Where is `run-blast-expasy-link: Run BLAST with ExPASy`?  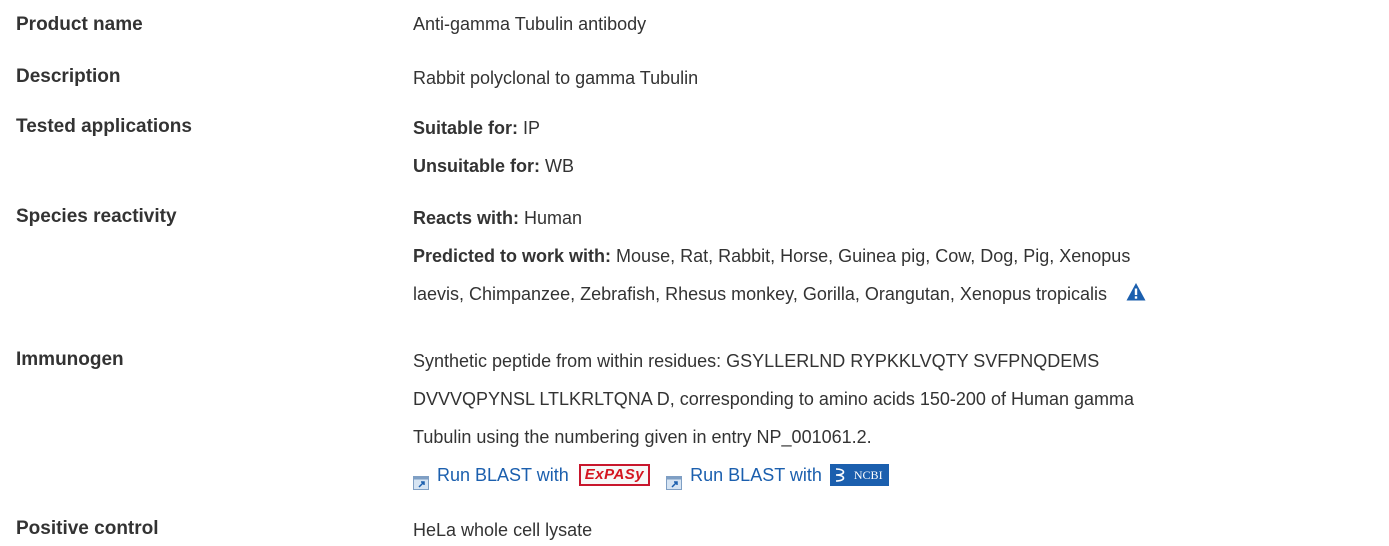
run-blast-expasy-link: Run BLAST with ExPASy is located at coordinates (532, 475).